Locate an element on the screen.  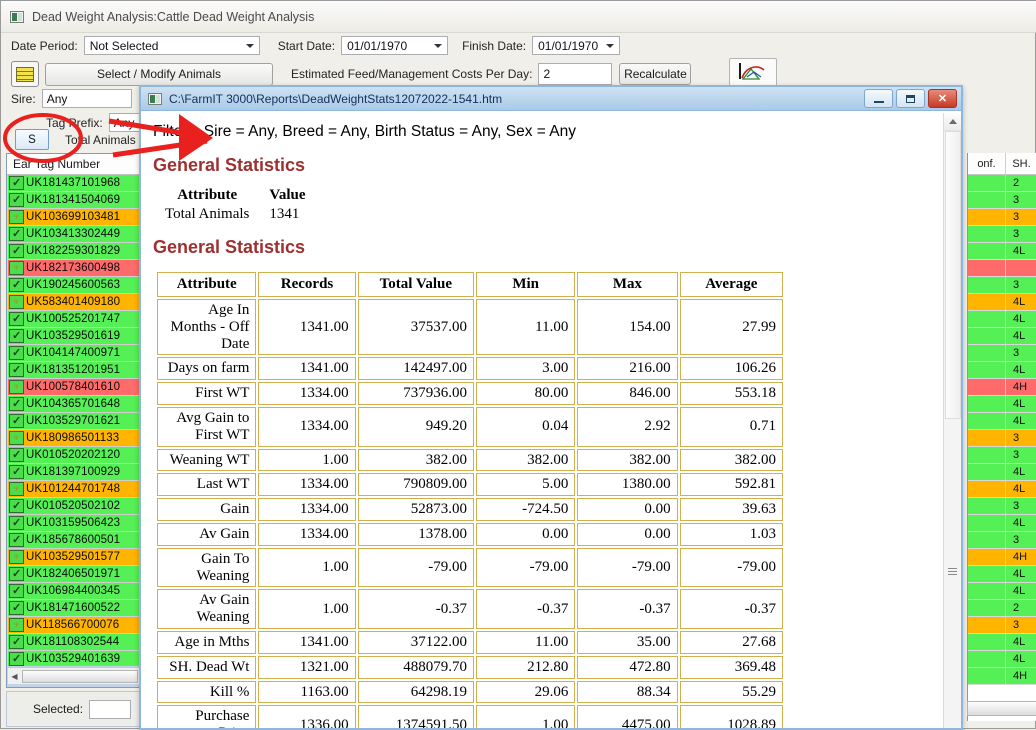
list-item: ♆ UK182173600498 is located at coordinates (73, 268).